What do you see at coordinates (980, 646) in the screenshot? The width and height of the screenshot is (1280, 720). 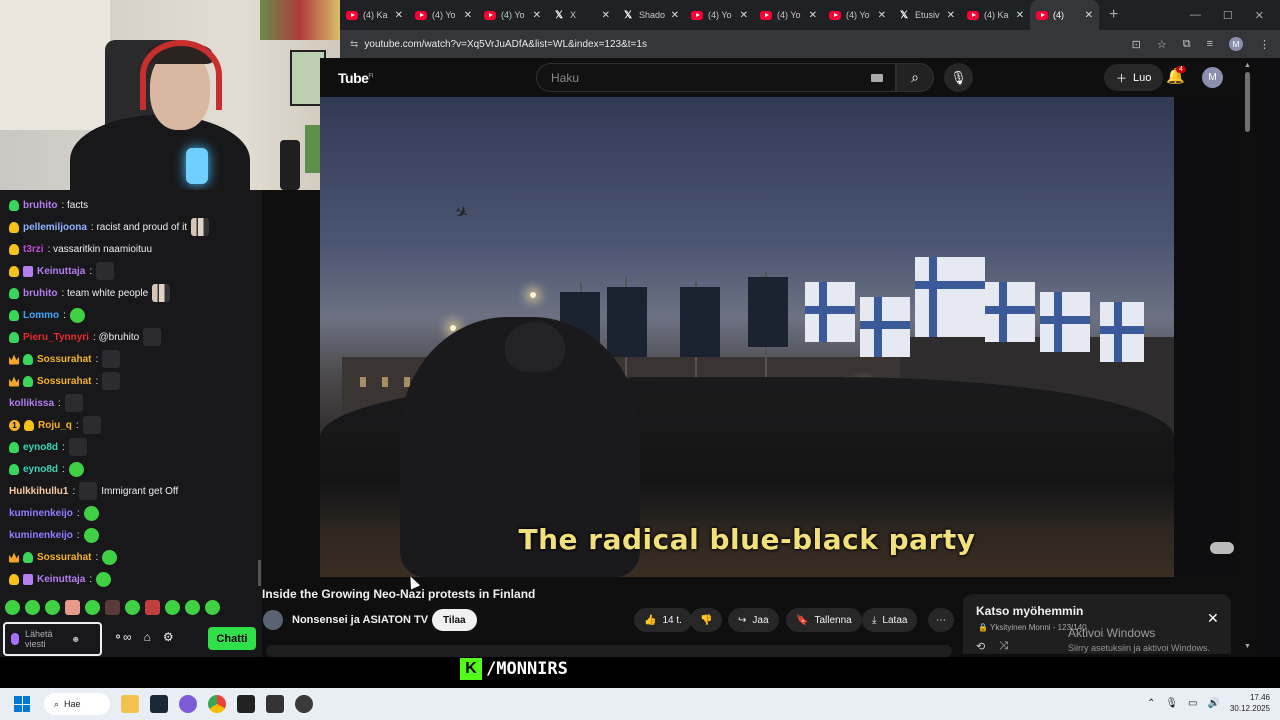 I see `loop-icon: ⟲` at bounding box center [980, 646].